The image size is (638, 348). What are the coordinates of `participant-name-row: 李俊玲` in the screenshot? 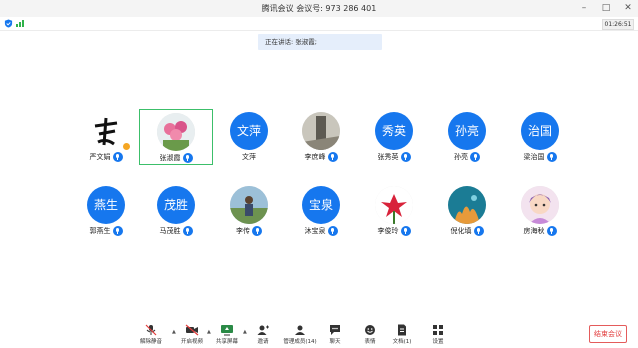 It's located at (394, 231).